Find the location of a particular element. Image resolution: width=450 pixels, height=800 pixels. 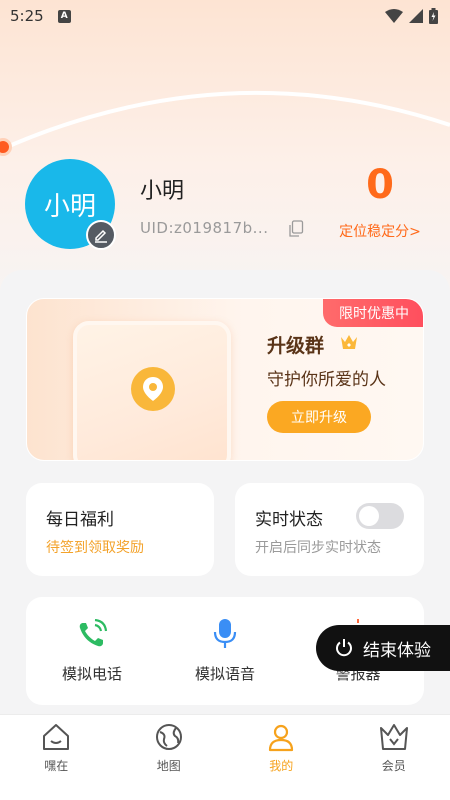

bottom-tab-bar: 嘿在 地图 我的 会员 is located at coordinates (225, 757).